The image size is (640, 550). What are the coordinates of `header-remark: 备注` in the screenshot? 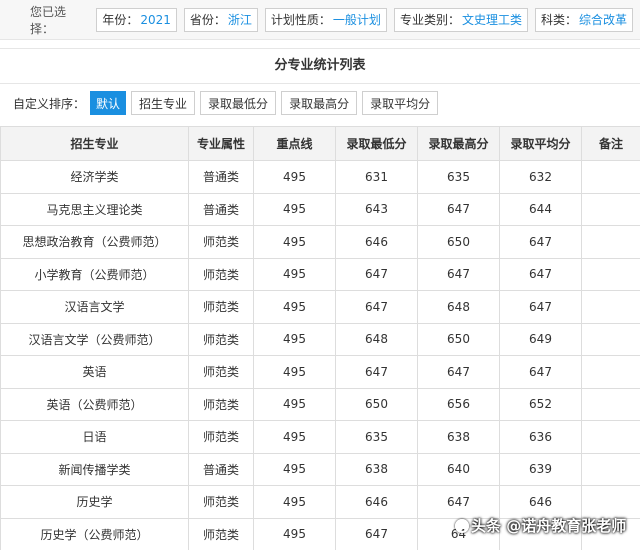 It's located at (610, 143).